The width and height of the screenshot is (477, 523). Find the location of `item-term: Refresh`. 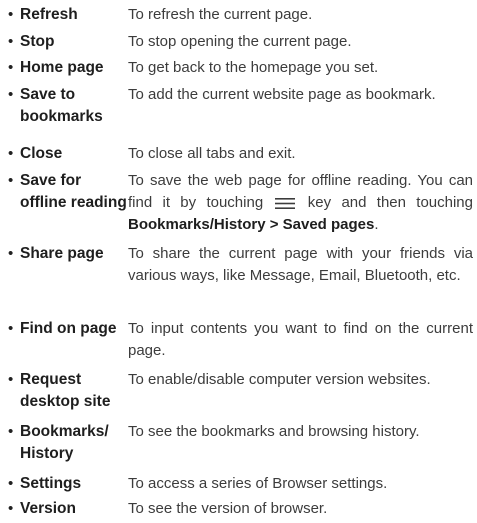

item-term: Refresh is located at coordinates (49, 14).